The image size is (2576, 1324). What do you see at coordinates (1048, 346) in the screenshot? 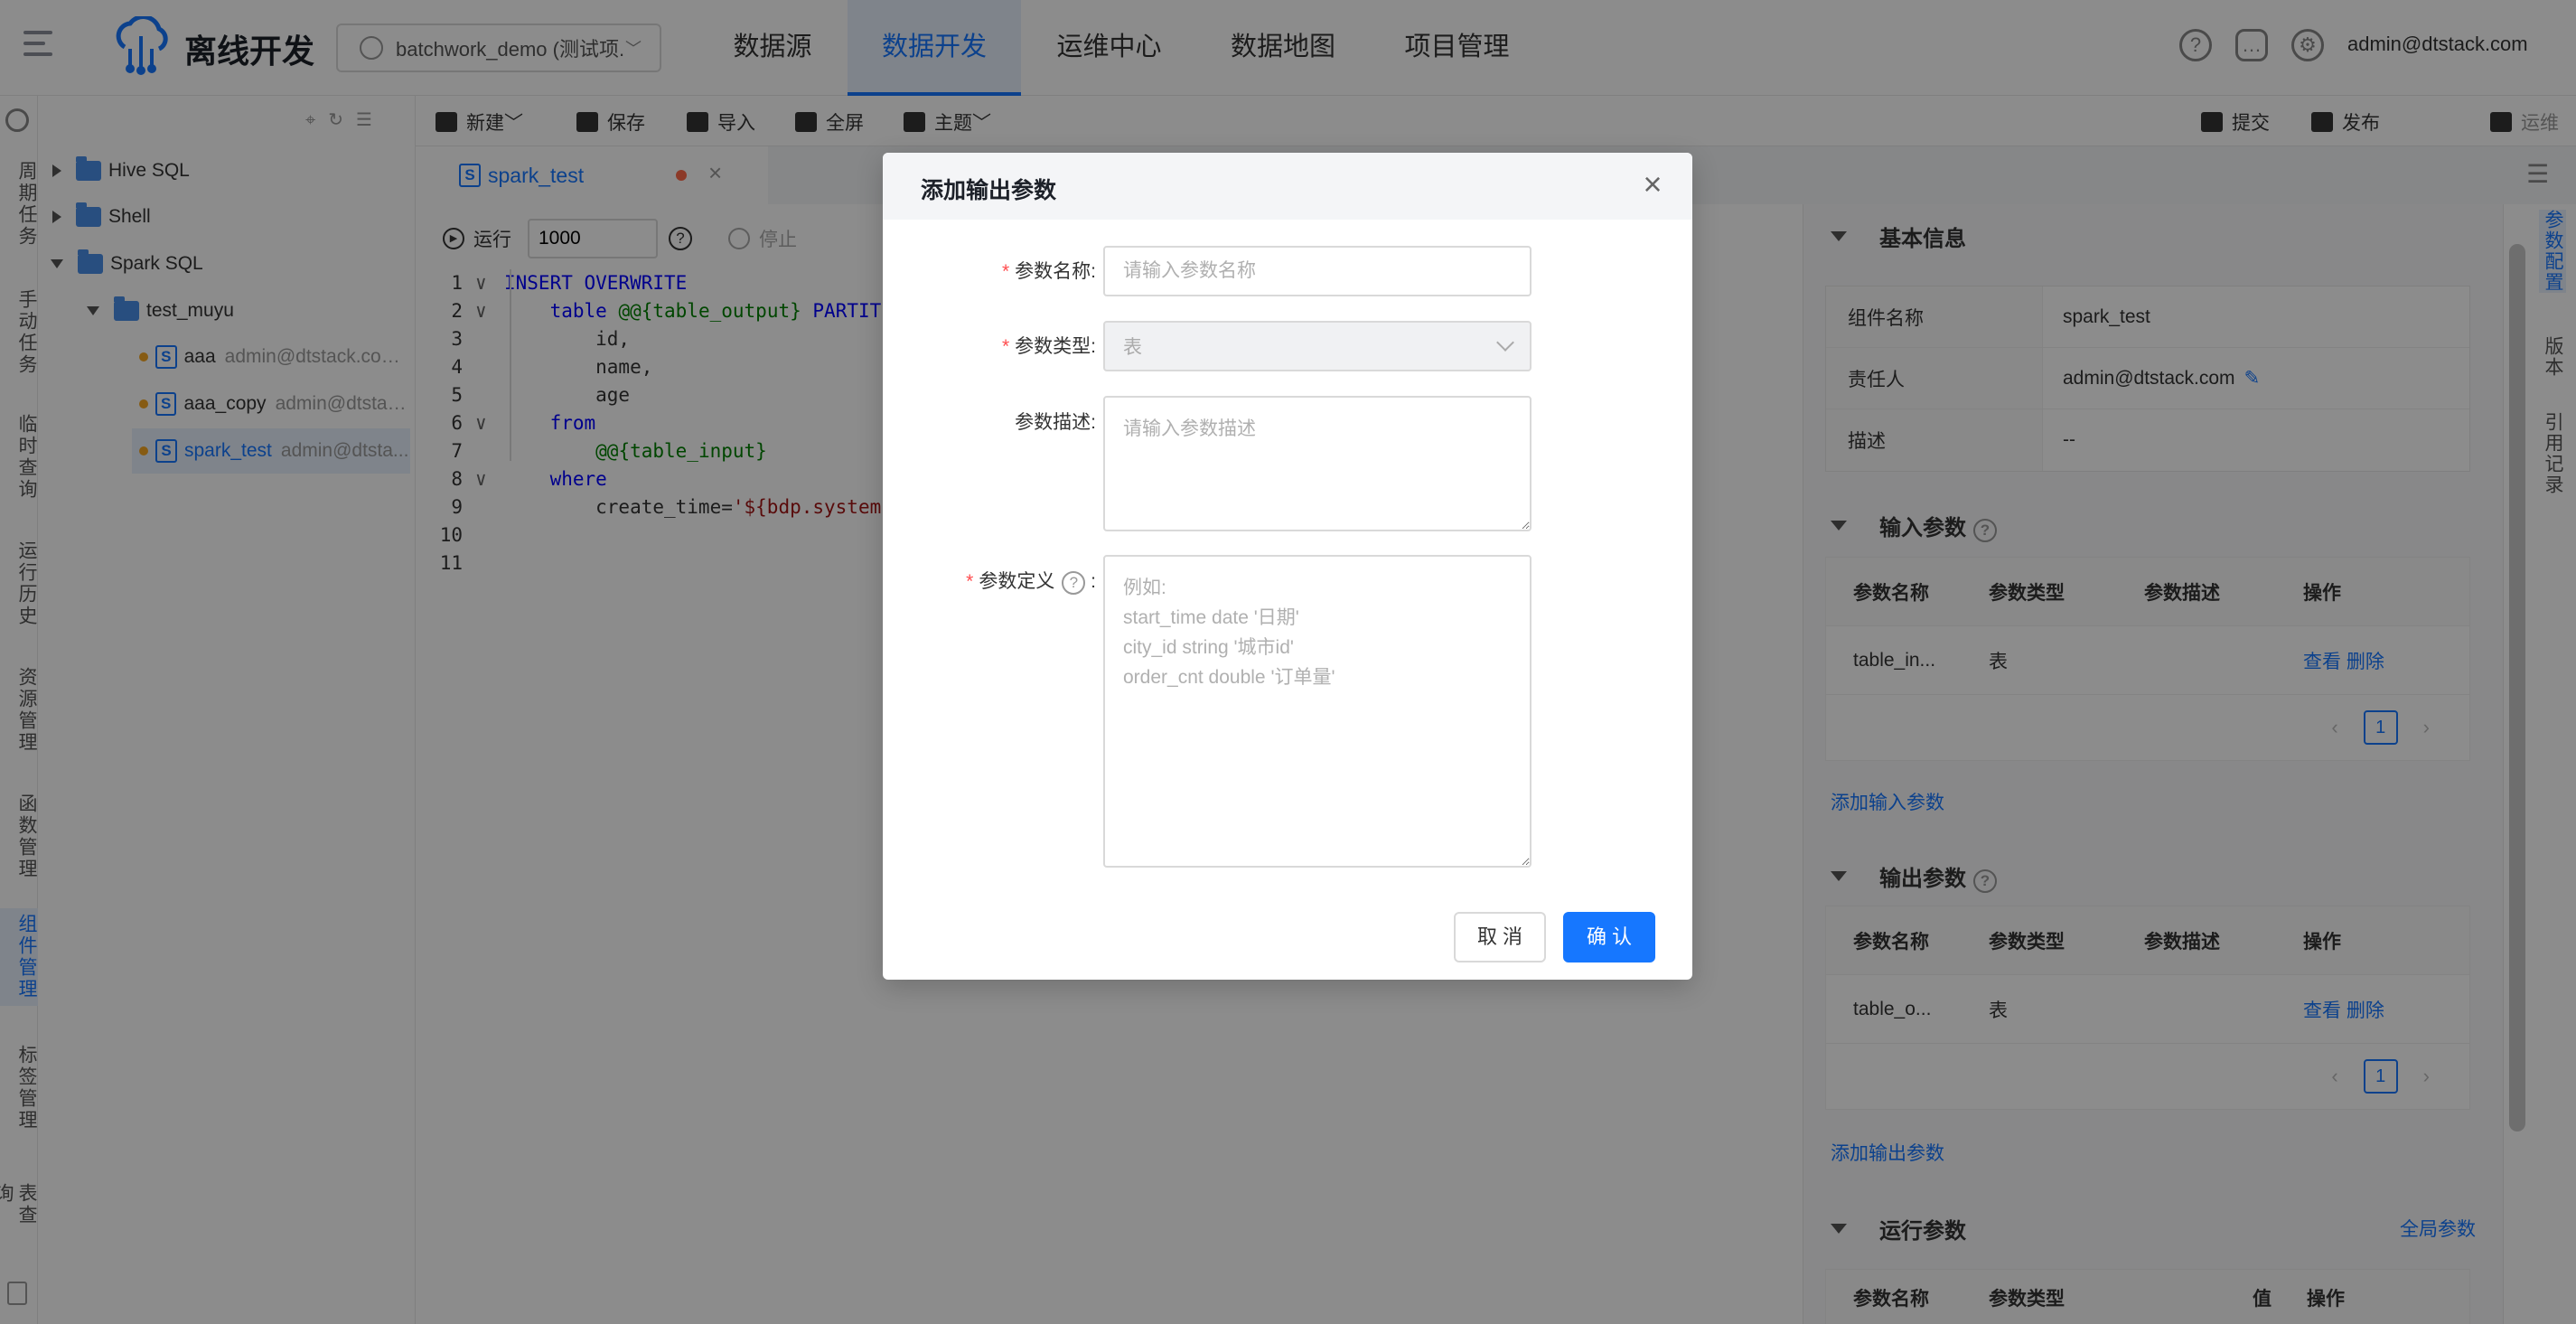
I see `param-type-label: * 参数类型:` at bounding box center [1048, 346].